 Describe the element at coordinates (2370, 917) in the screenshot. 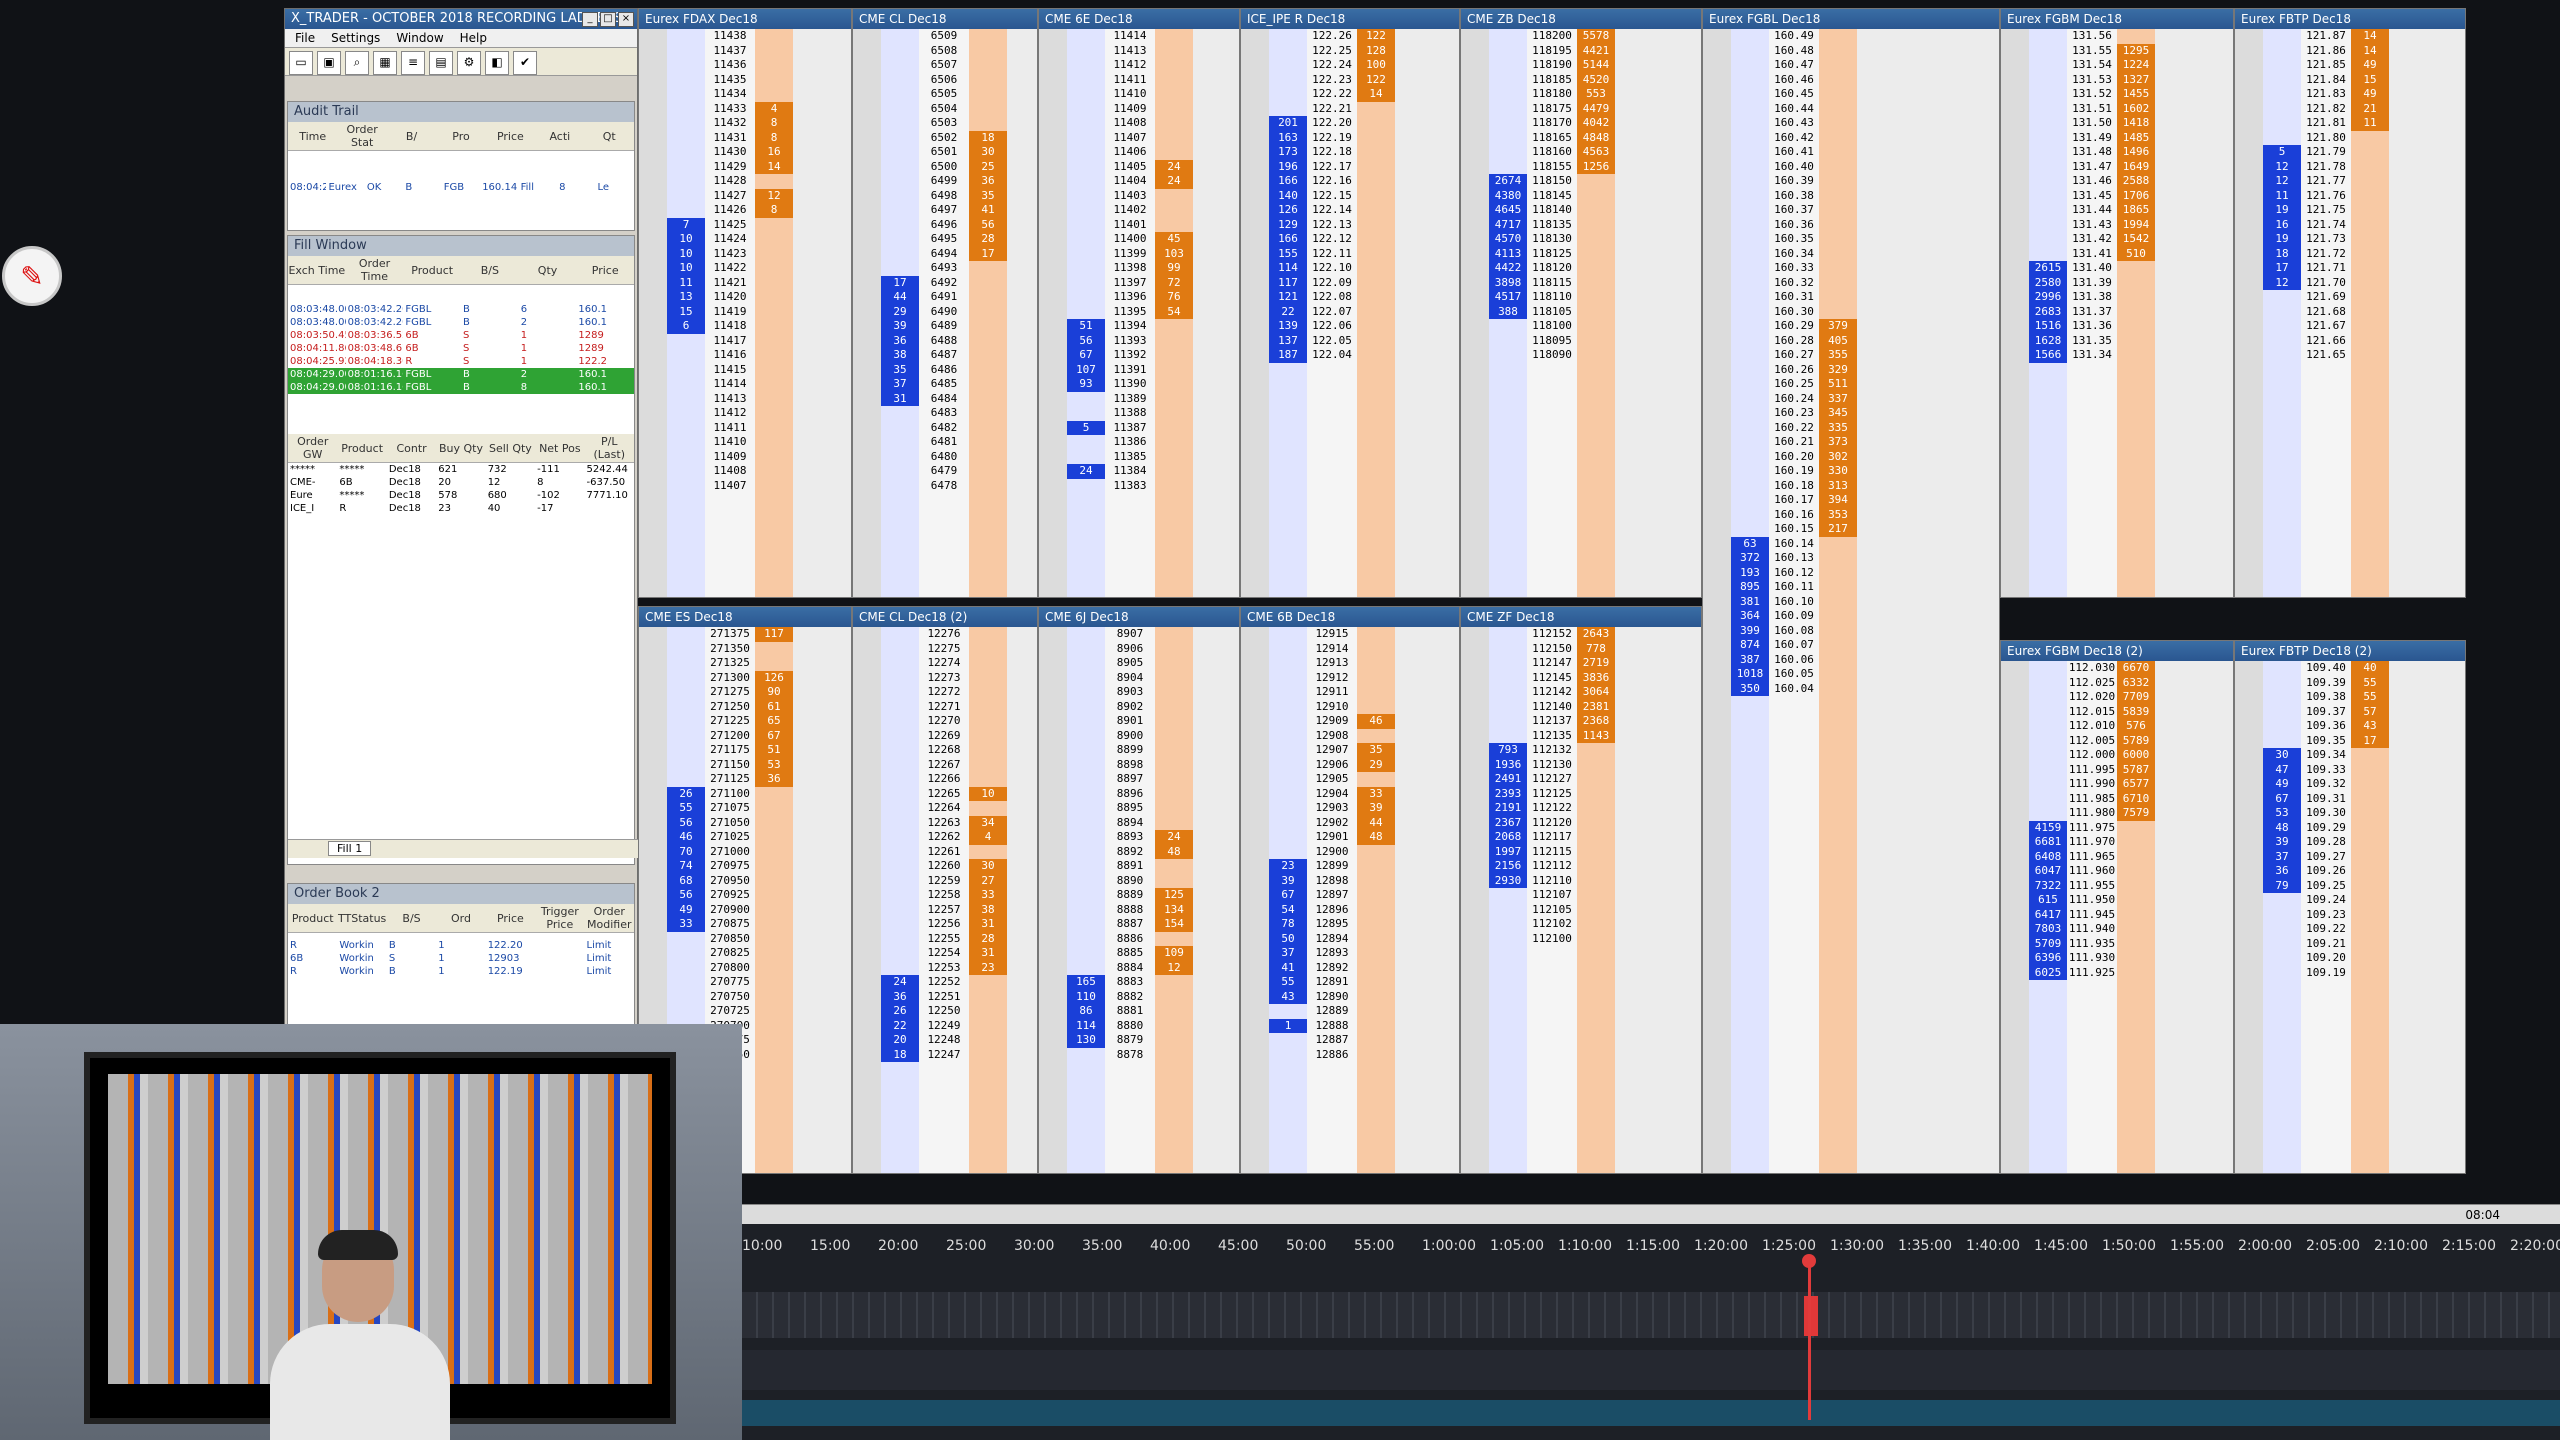

I see `ladder-column-asks: 40 55 55 57 43 17` at that location.